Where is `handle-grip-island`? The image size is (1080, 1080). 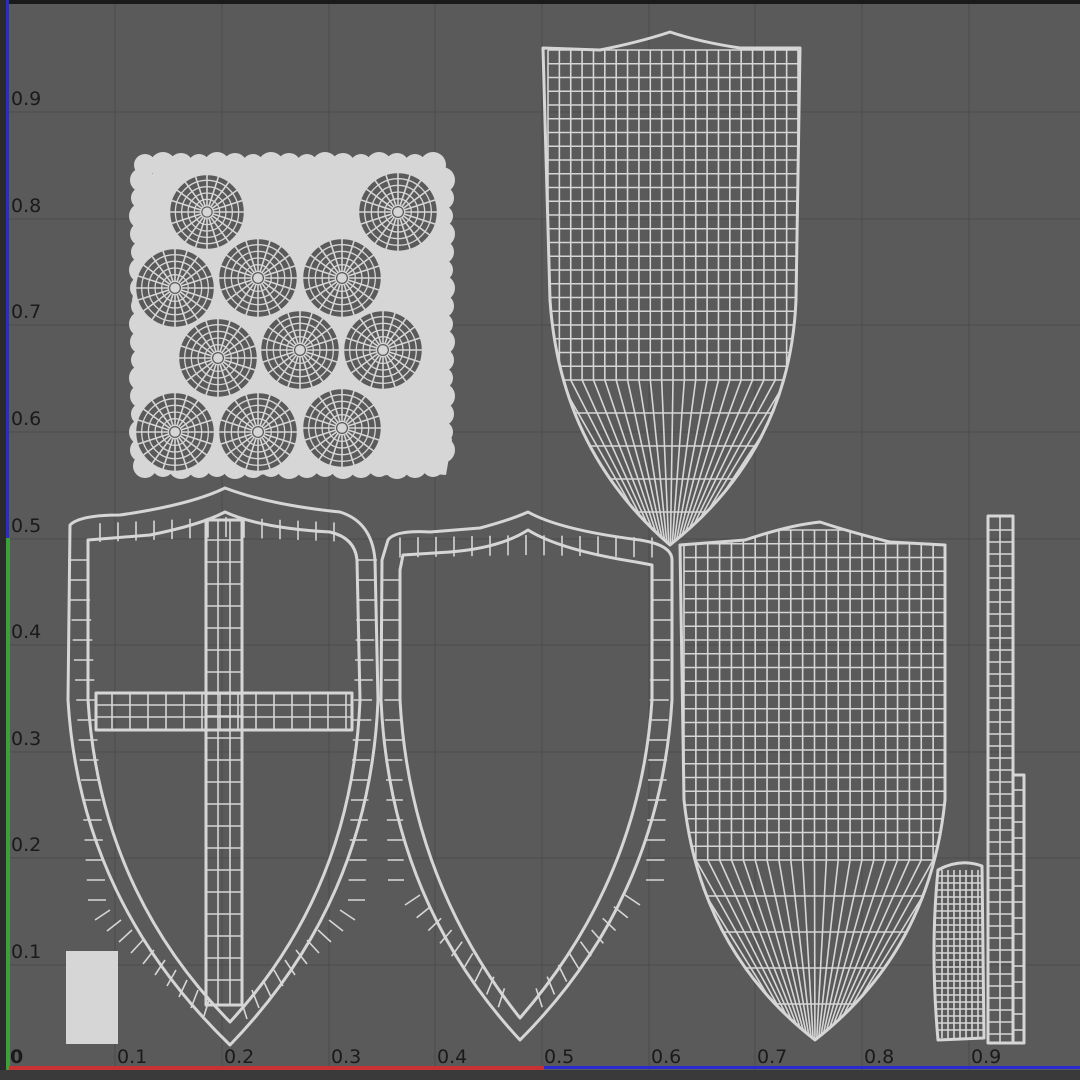 handle-grip-island is located at coordinates (959, 951).